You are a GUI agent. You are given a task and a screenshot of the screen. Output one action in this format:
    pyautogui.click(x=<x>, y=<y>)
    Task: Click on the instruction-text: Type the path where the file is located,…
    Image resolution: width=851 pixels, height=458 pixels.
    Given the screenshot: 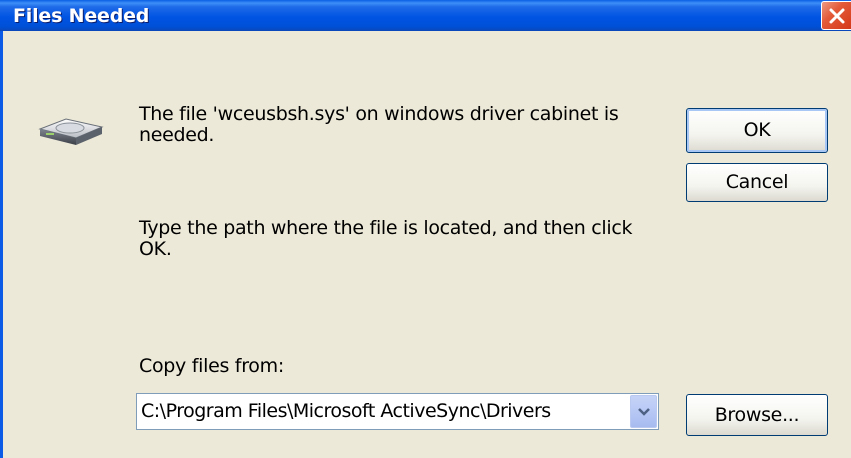 What is the action you would take?
    pyautogui.click(x=386, y=238)
    